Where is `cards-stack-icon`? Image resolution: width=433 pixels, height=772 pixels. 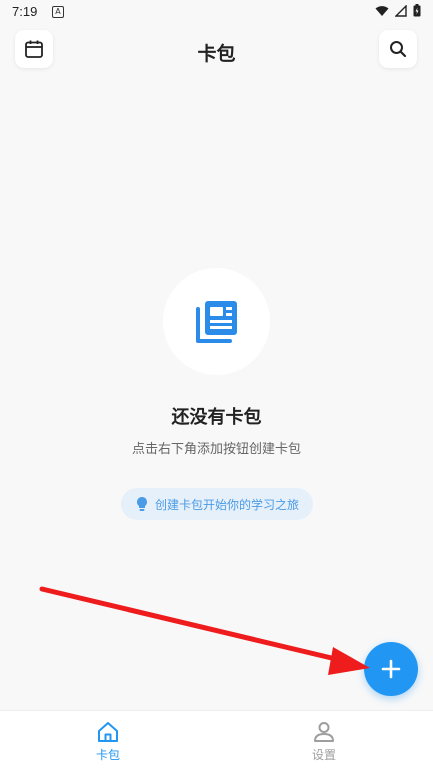 cards-stack-icon is located at coordinates (216, 321).